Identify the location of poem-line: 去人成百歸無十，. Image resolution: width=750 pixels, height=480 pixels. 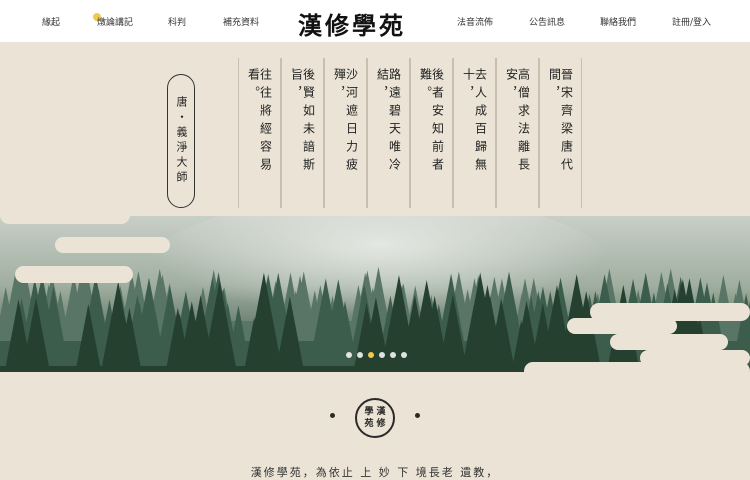
(474, 133).